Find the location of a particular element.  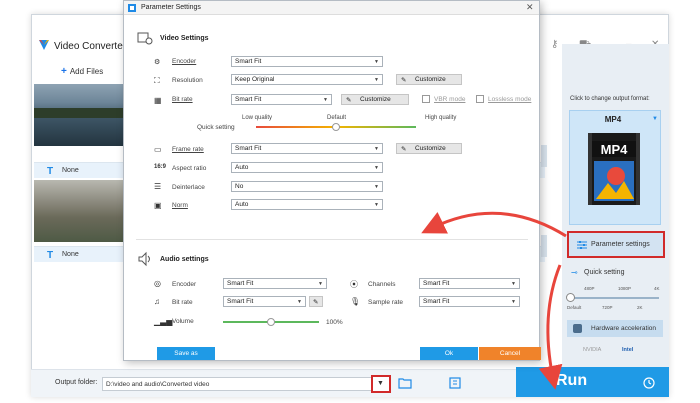

hardware-acceleration-label: Hardware acceleration is located at coordinates (624, 328).